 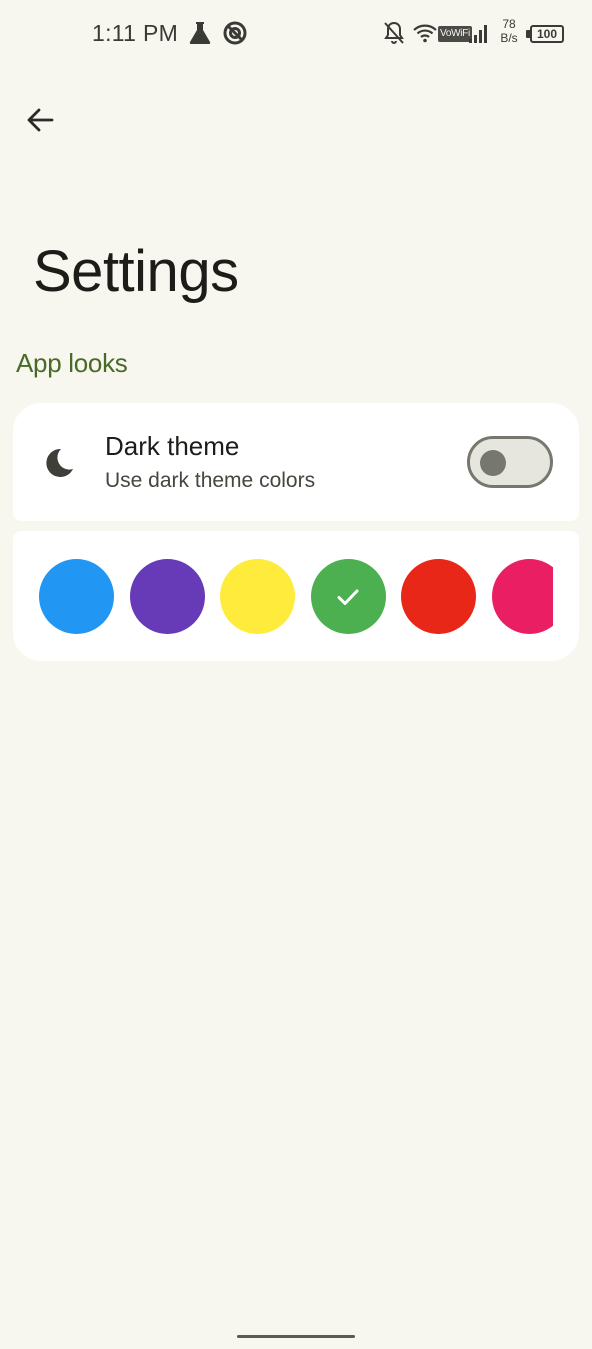 I want to click on vowifi-badge: VoWiFi, so click(x=455, y=34).